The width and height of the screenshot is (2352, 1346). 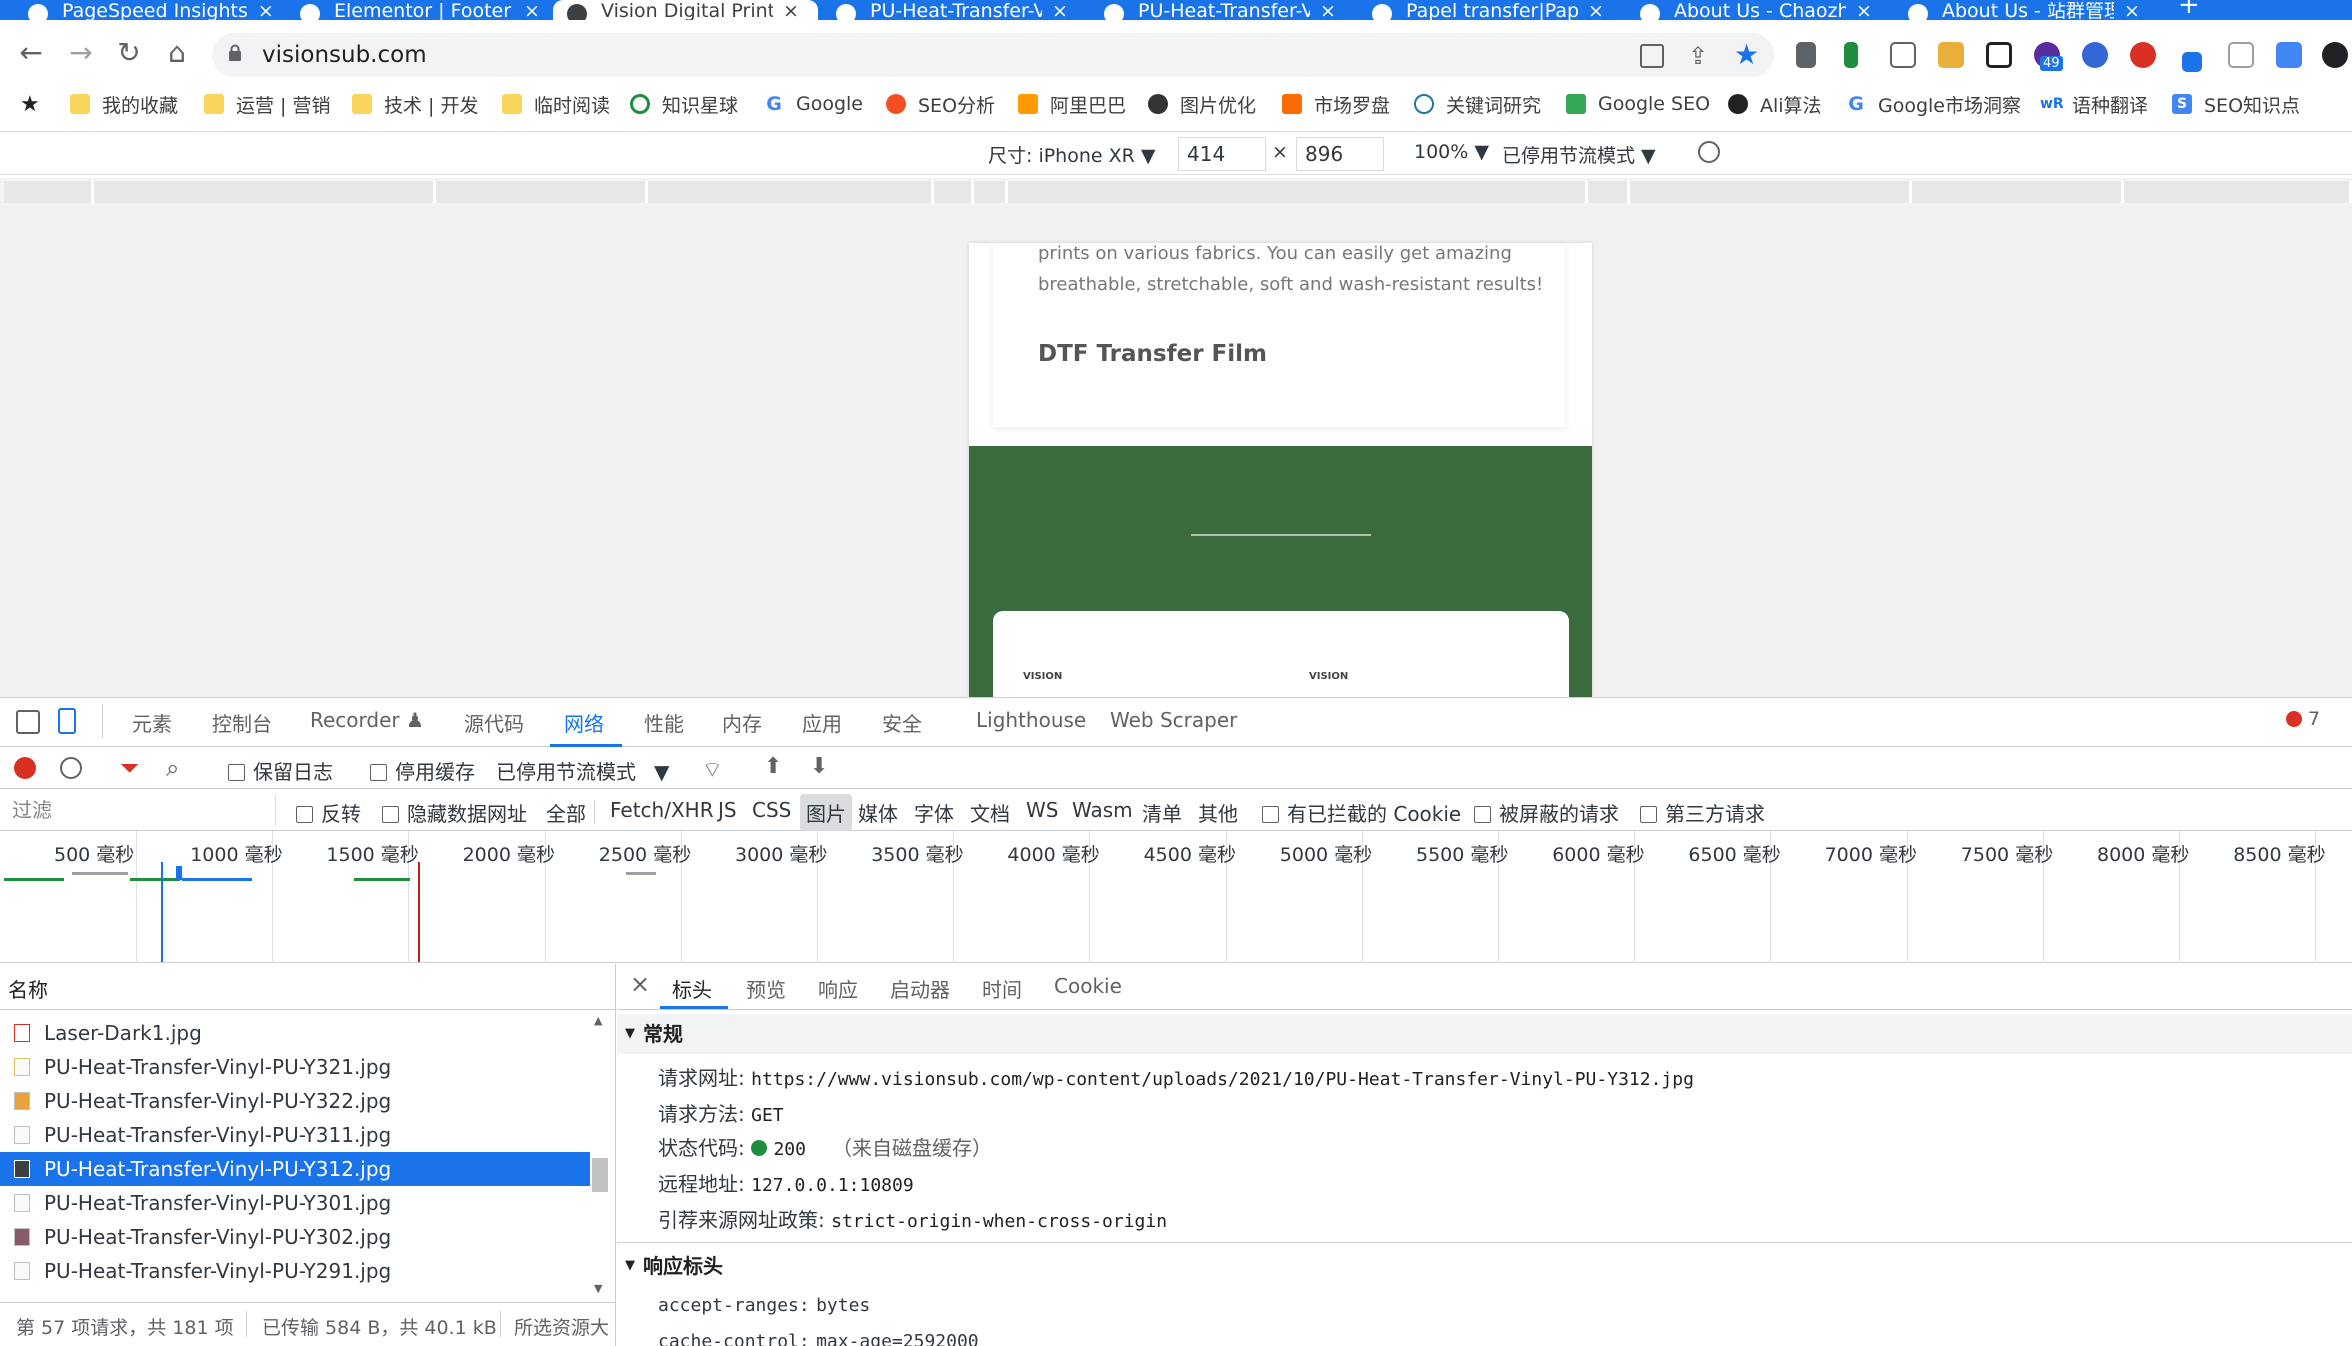 What do you see at coordinates (1951, 55) in the screenshot?
I see `image-extension-icon` at bounding box center [1951, 55].